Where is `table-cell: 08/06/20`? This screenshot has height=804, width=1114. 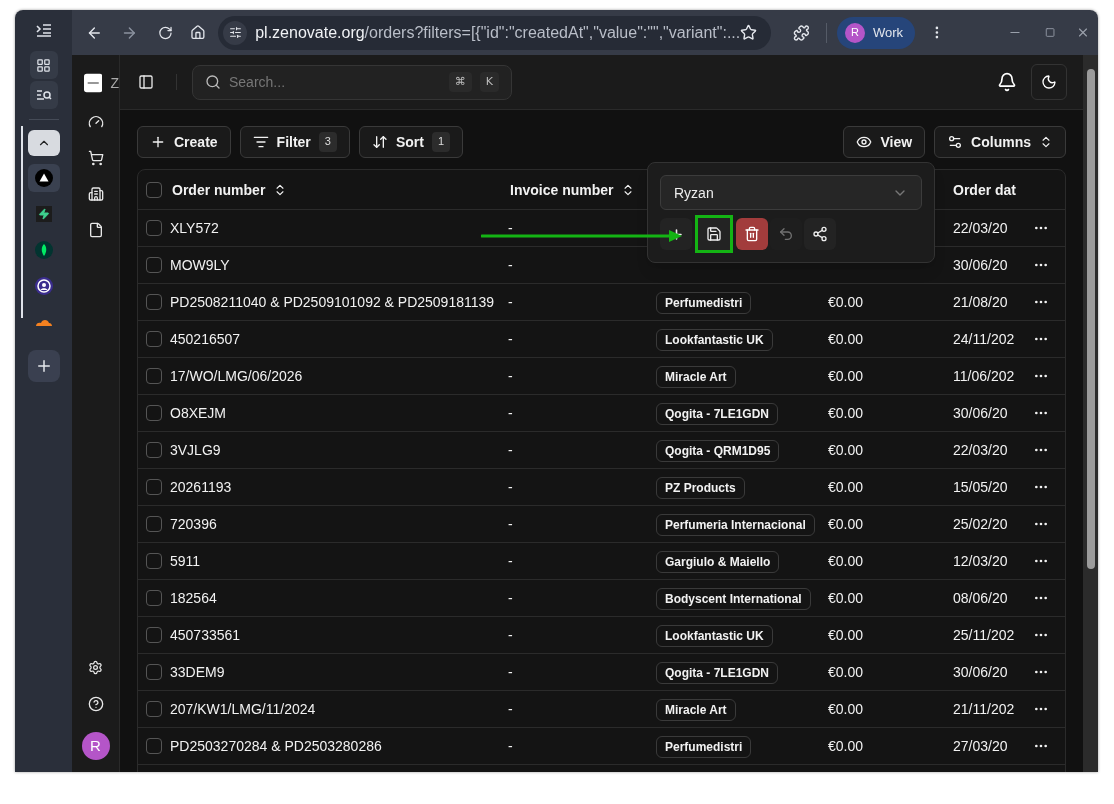
table-cell: 08/06/20 is located at coordinates (980, 598).